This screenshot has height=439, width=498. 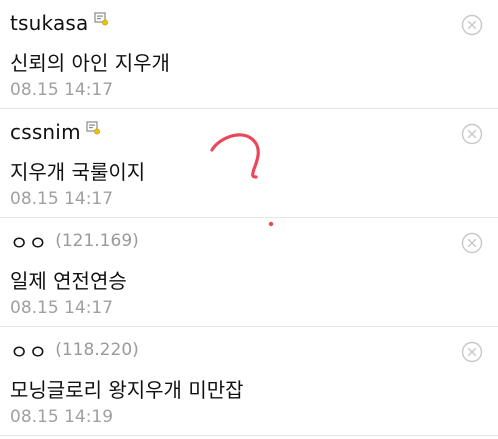 I want to click on comment-content: 신뢰의 아인 지우개, so click(x=90, y=63).